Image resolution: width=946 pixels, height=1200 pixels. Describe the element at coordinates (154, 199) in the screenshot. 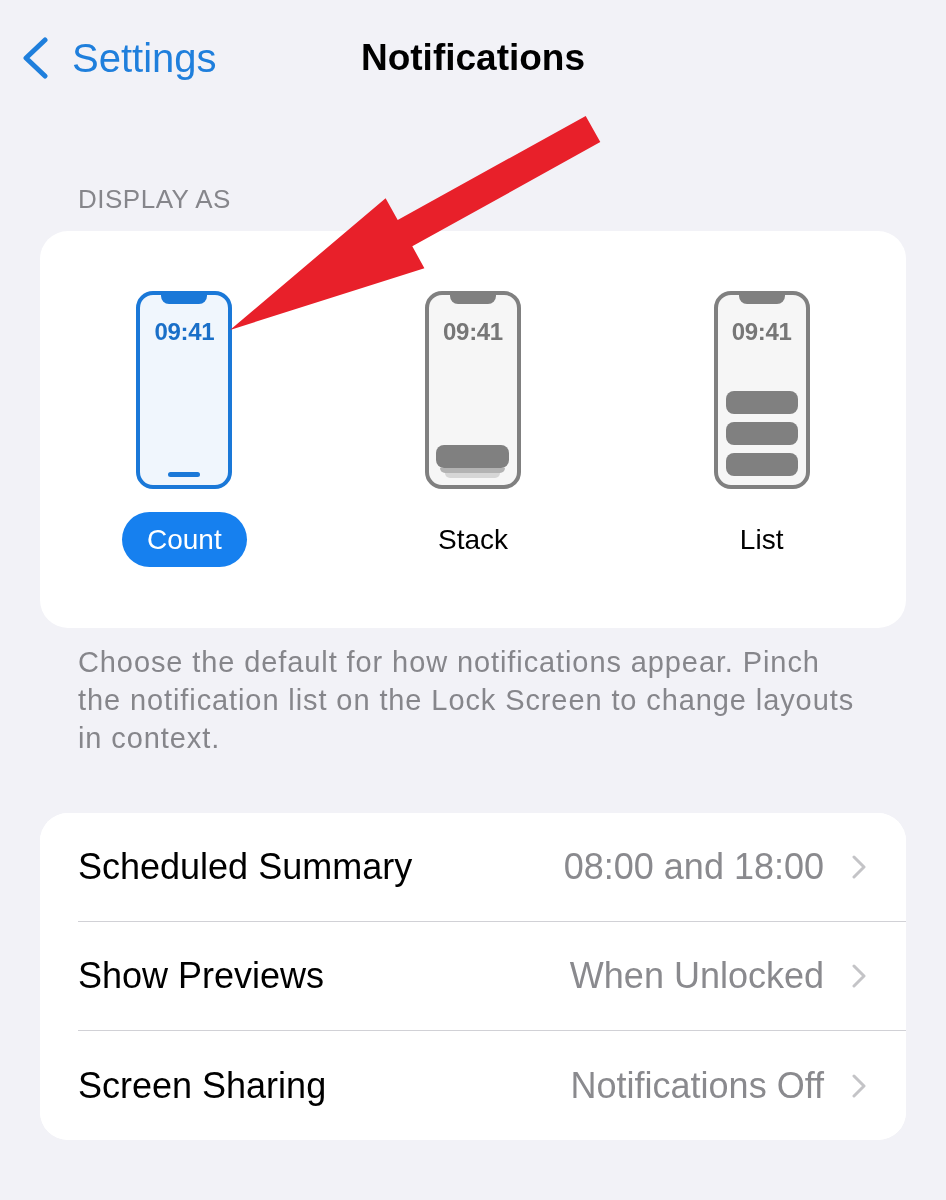

I see `section-header: DISPLAY AS` at that location.